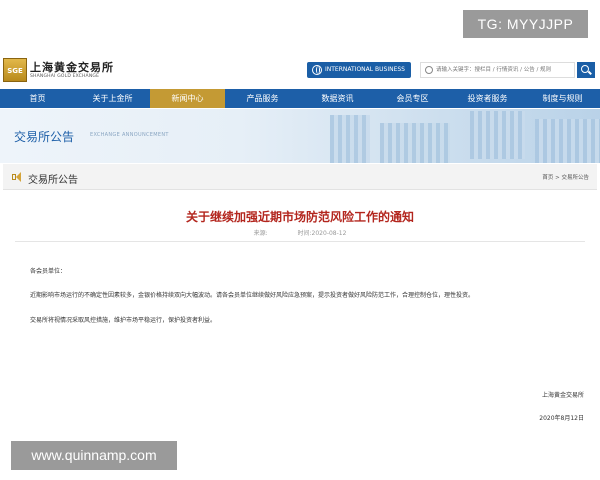 This screenshot has width=600, height=480. I want to click on section-title: 交易所公告, so click(53, 180).